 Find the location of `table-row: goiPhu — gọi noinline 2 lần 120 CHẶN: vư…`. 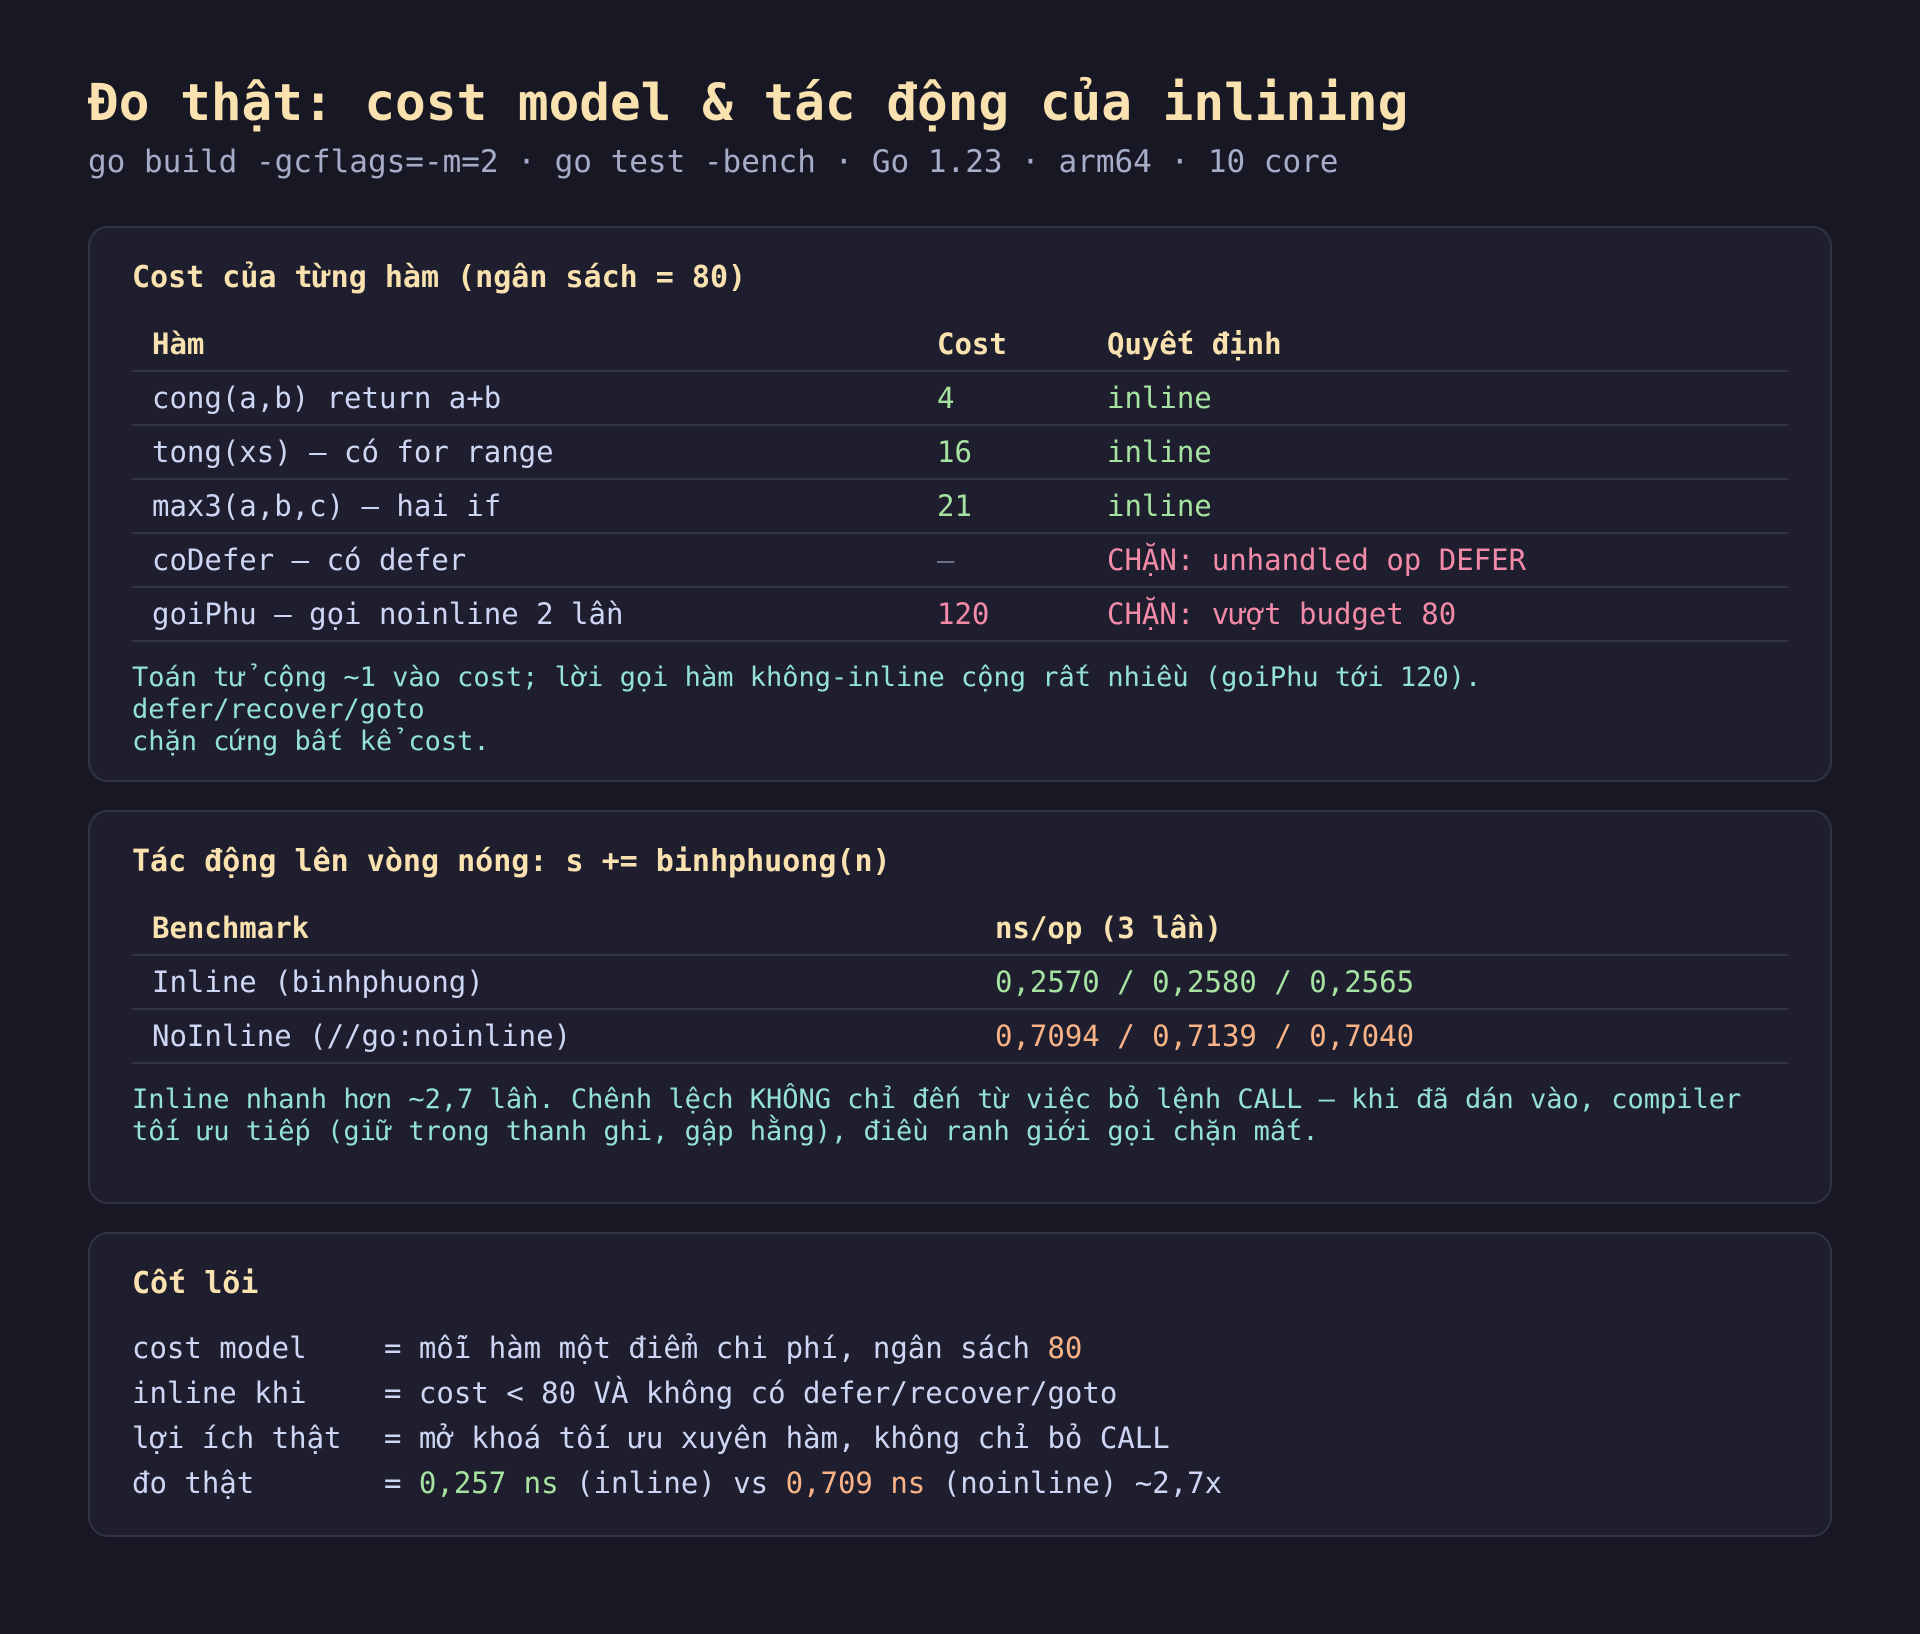

table-row: goiPhu — gọi noinline 2 lần 120 CHẶN: vư… is located at coordinates (960, 614).